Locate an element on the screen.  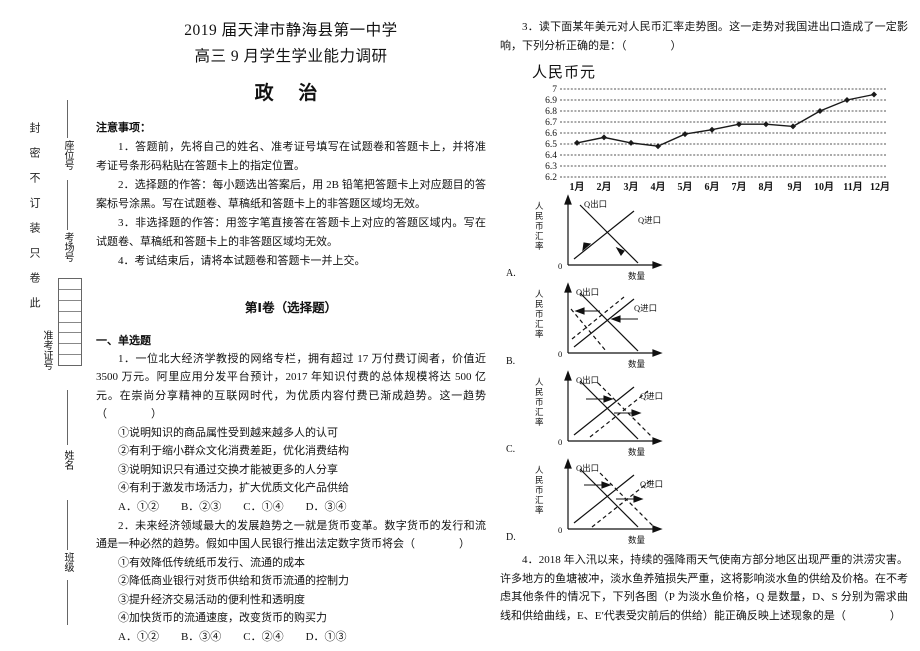
svg-text: 币 is located at coordinates (539, 226).